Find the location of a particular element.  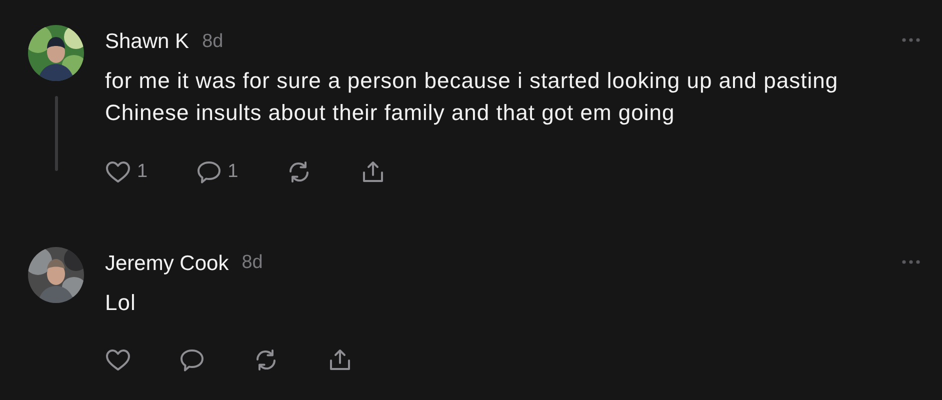

author-name: Jeremy Cook is located at coordinates (167, 264).